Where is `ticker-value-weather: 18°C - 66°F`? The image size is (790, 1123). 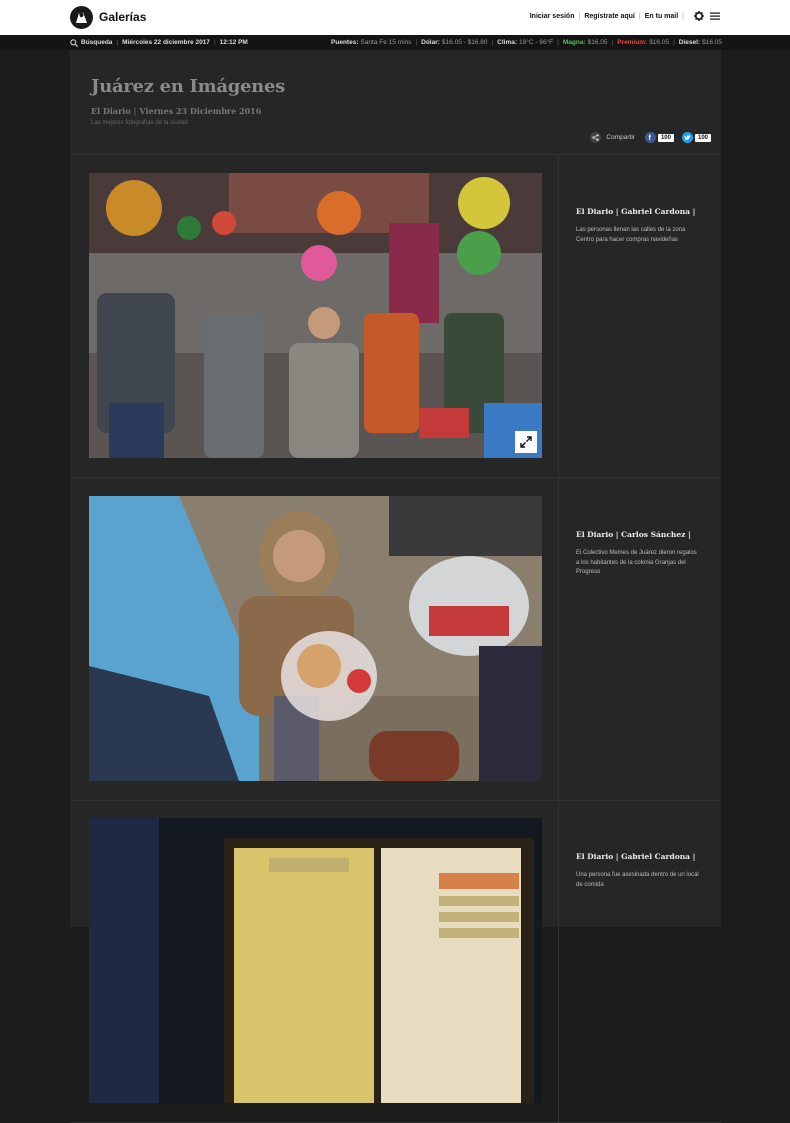 ticker-value-weather: 18°C - 66°F is located at coordinates (536, 42).